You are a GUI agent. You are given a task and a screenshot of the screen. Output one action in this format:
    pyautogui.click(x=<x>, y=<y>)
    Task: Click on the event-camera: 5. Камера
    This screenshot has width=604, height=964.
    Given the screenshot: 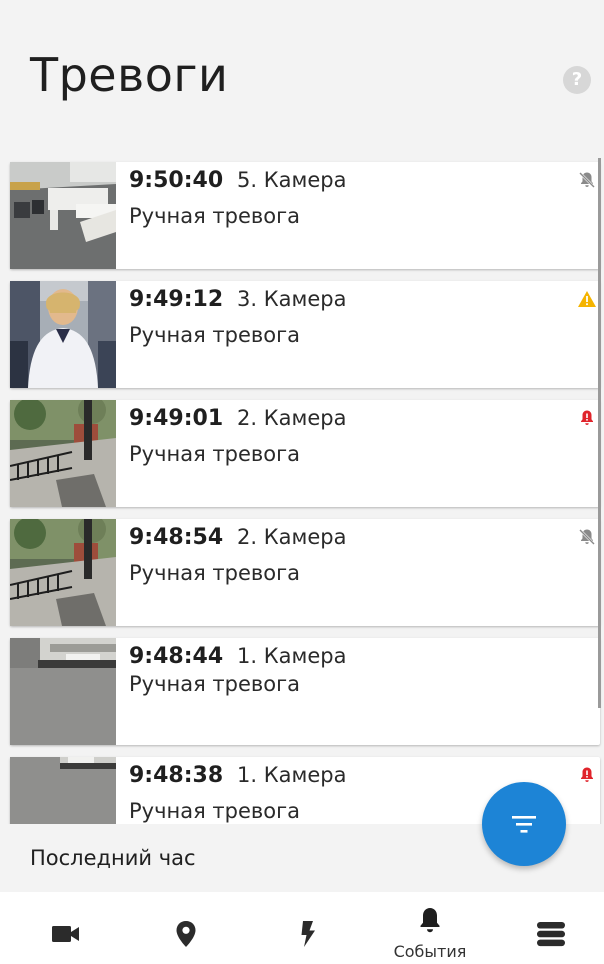 What is the action you would take?
    pyautogui.click(x=292, y=180)
    